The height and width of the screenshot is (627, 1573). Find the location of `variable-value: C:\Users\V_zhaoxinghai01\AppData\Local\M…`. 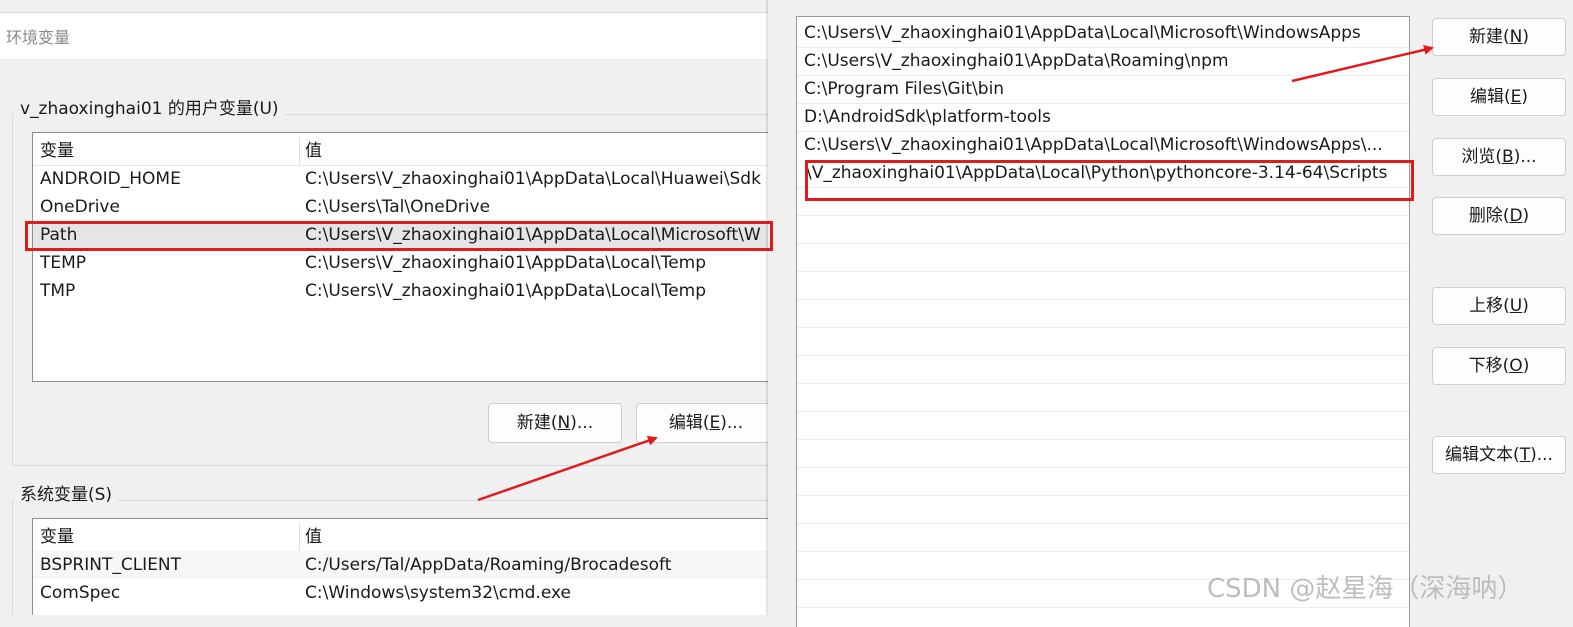

variable-value: C:\Users\V_zhaoxinghai01\AppData\Local\M… is located at coordinates (533, 235).